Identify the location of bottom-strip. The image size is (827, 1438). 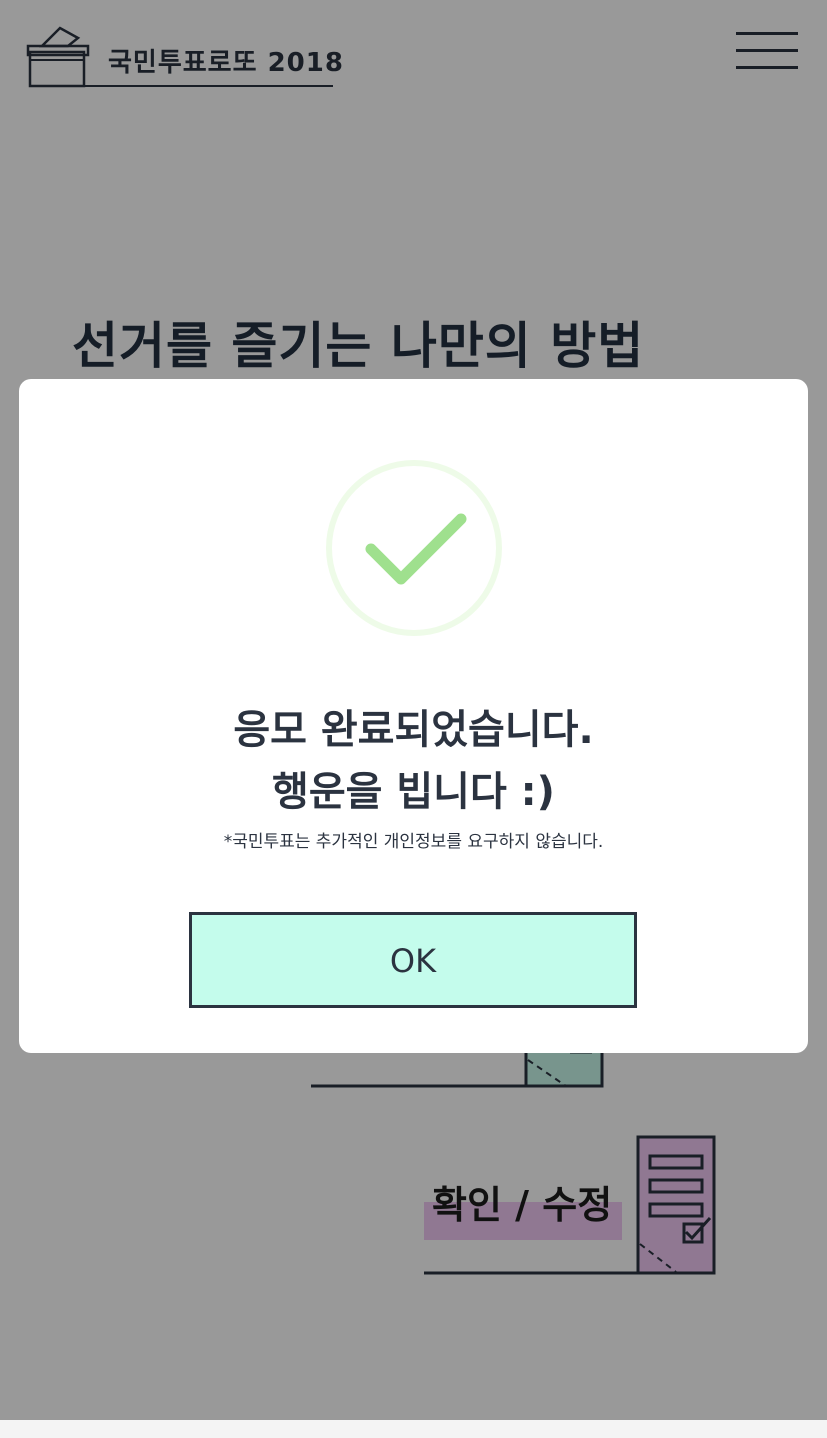
(413, 1429).